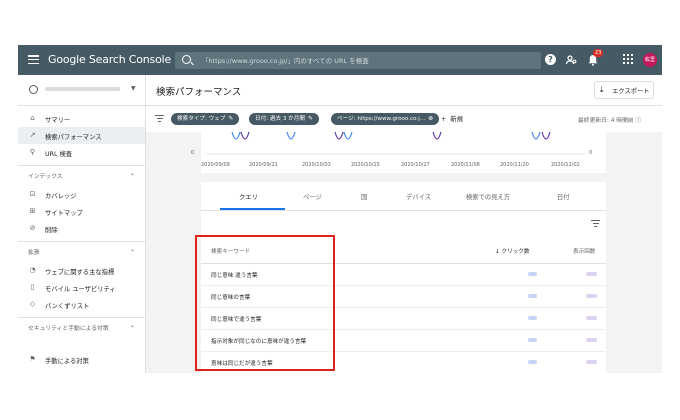  I want to click on tab-date: 日付, so click(563, 196).